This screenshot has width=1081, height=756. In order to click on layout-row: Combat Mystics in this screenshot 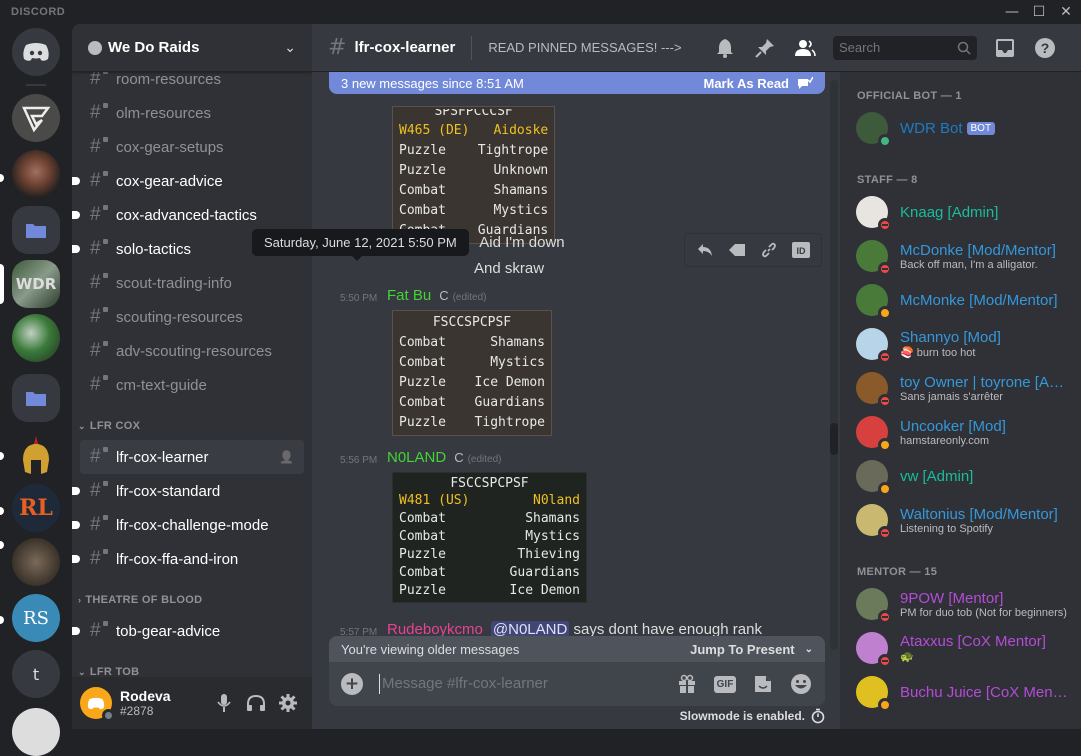, I will do `click(474, 210)`.